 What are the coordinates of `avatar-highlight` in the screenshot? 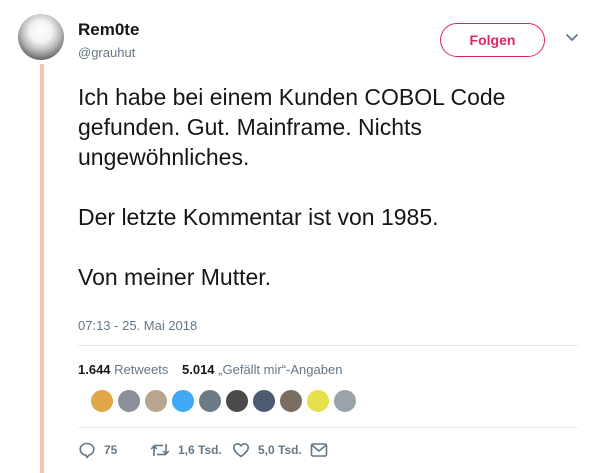 It's located at (41, 32).